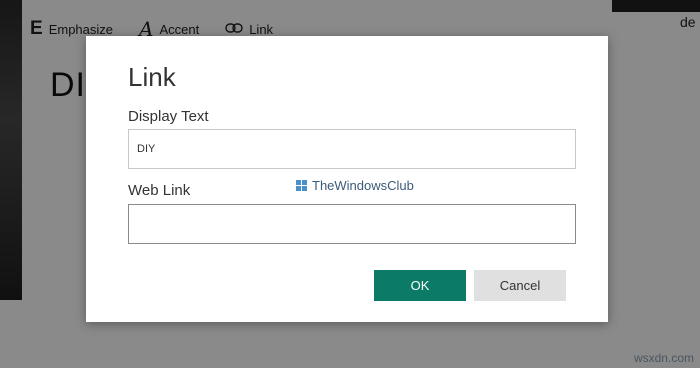 The image size is (700, 368). I want to click on web-link-label: Web Link, so click(159, 190).